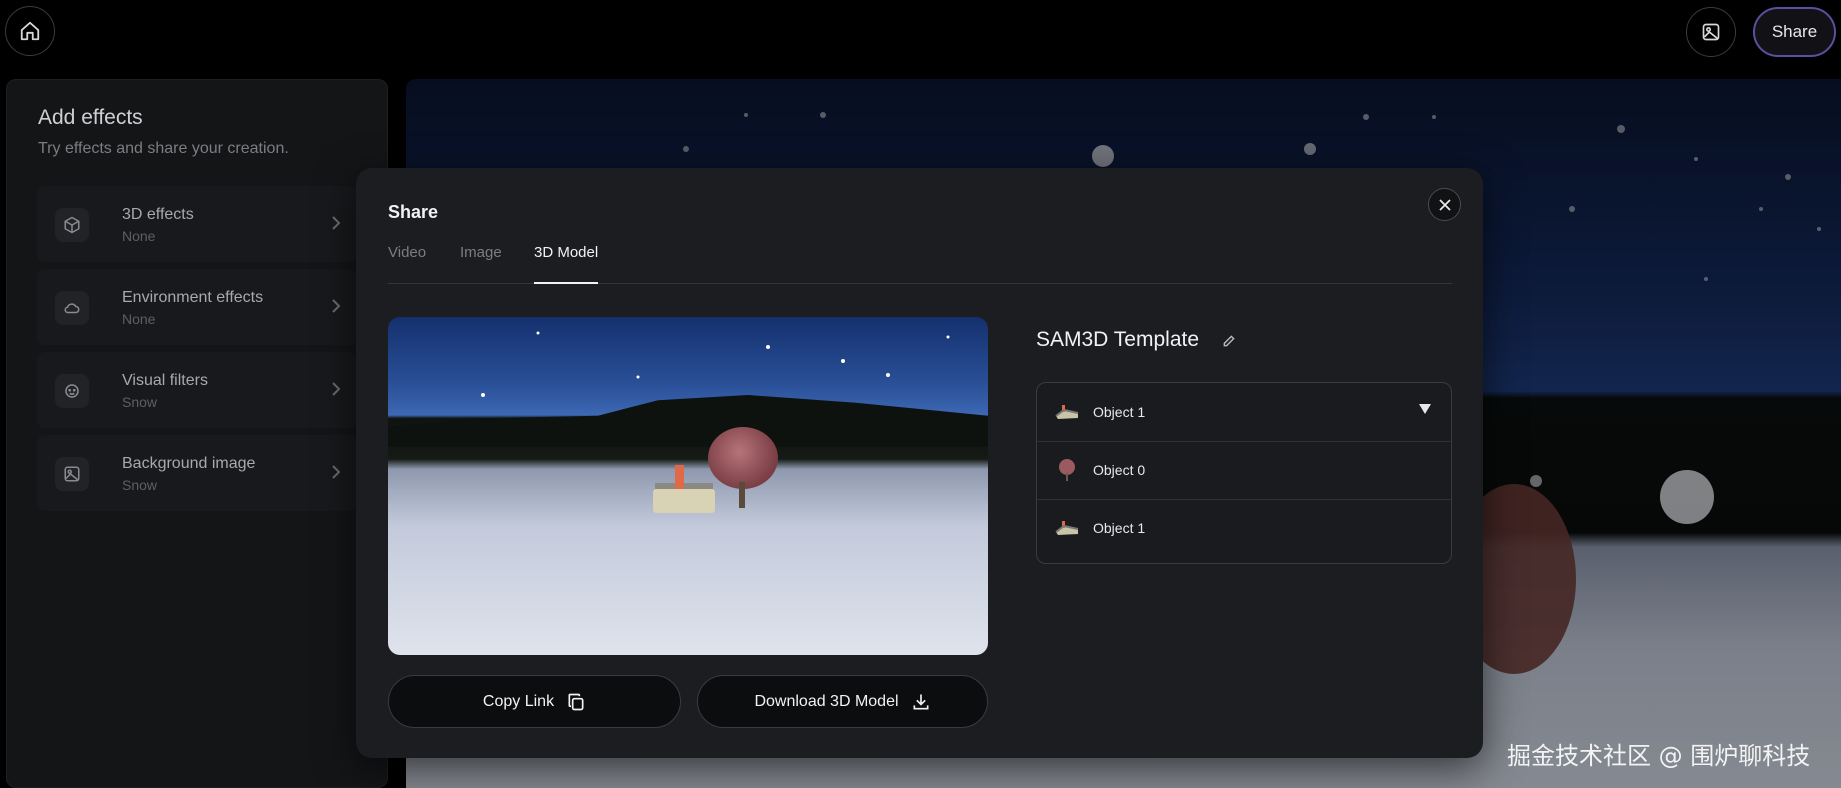 This screenshot has width=1841, height=788. What do you see at coordinates (1119, 470) in the screenshot?
I see `dropdown-option-label: Object 0` at bounding box center [1119, 470].